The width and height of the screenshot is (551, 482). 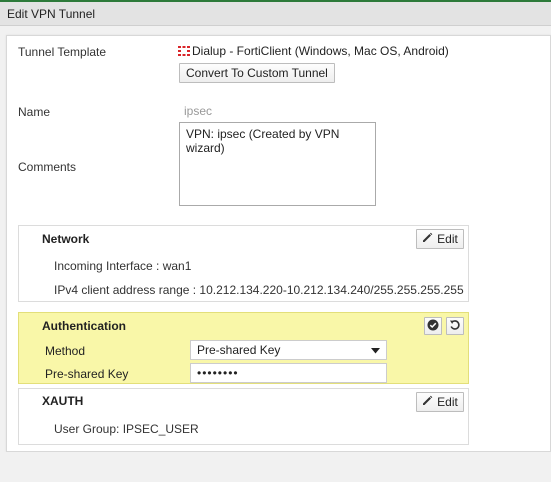 What do you see at coordinates (126, 429) in the screenshot?
I see `user-group-text: User Group: IPSEC_USER` at bounding box center [126, 429].